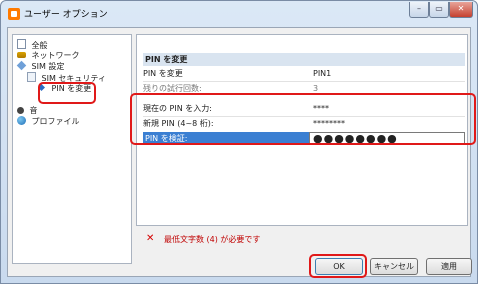  I want to click on profile-icon, so click(21, 120).